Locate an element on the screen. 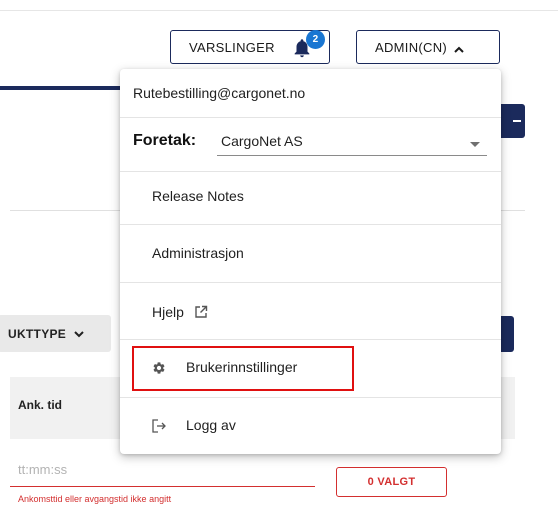 The width and height of the screenshot is (558, 517). selected-count-label: 0 VALGT is located at coordinates (391, 482).